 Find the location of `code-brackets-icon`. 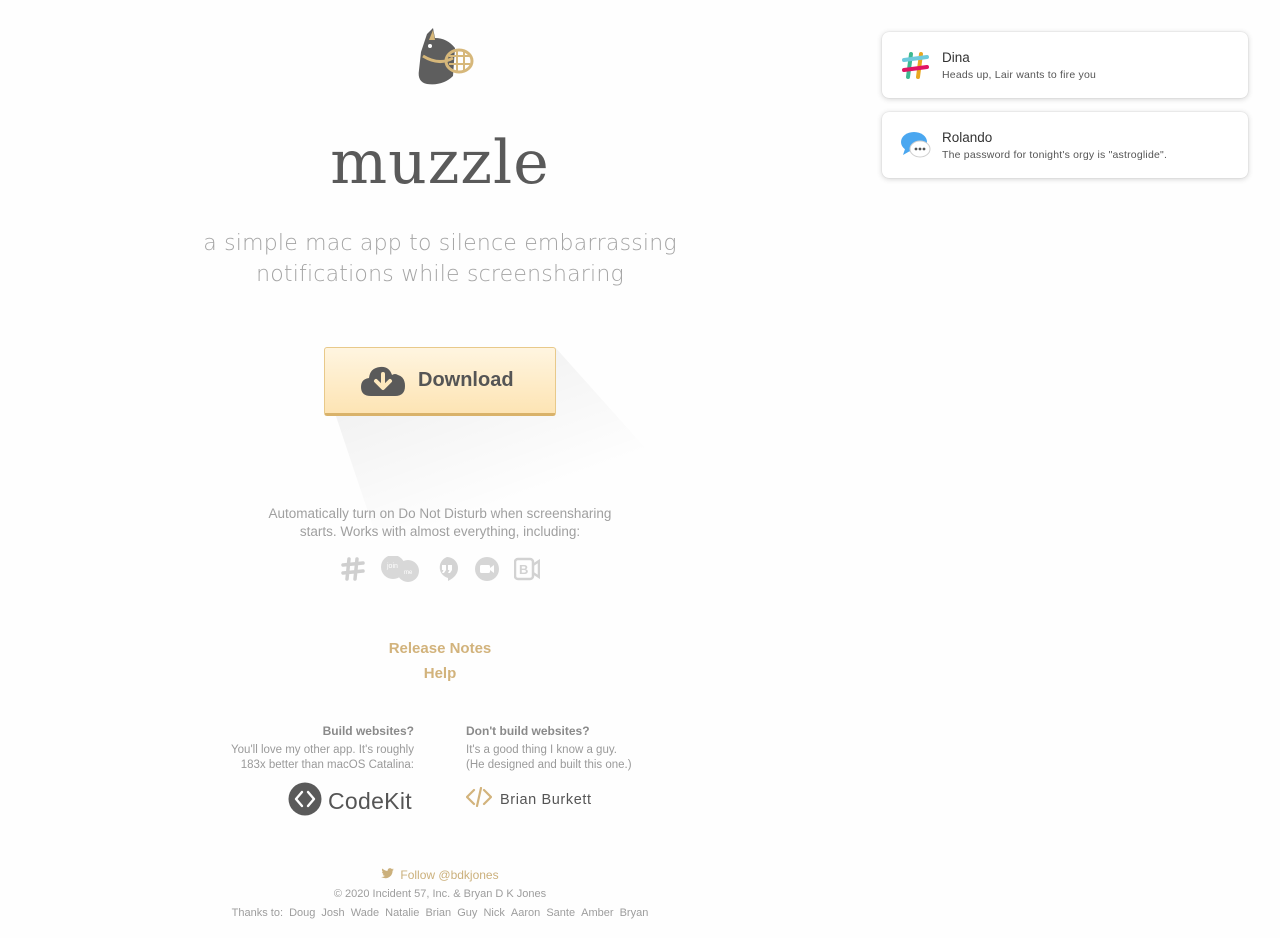

code-brackets-icon is located at coordinates (479, 799).